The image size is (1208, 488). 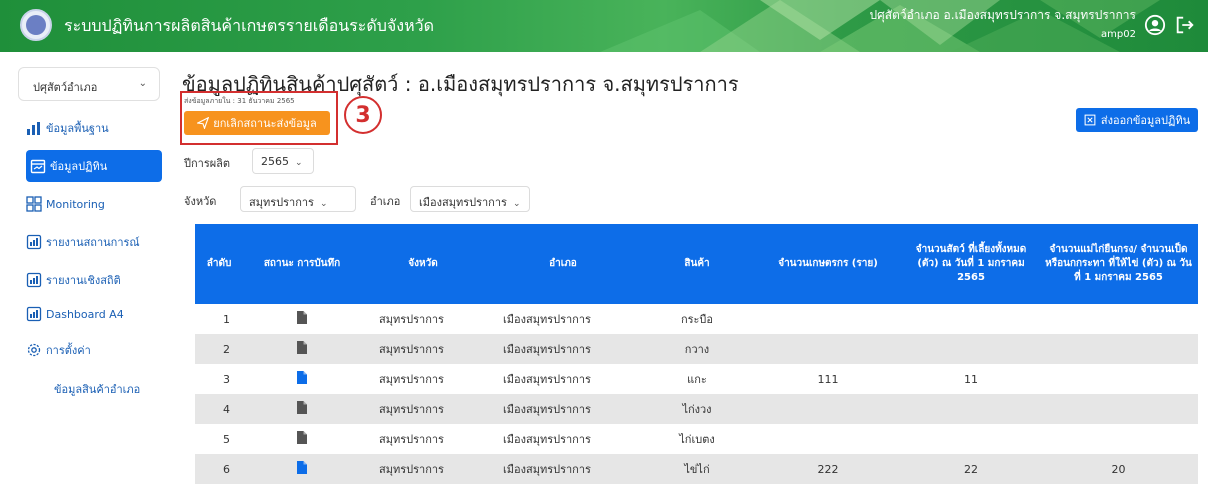 I want to click on bar-chart-icon, so click(x=33, y=128).